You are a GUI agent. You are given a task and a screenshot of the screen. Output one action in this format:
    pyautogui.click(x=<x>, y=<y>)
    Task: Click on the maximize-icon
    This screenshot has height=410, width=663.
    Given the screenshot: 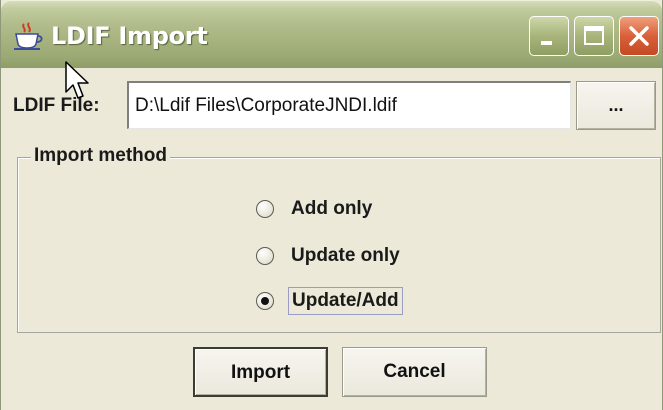 What is the action you would take?
    pyautogui.click(x=594, y=35)
    